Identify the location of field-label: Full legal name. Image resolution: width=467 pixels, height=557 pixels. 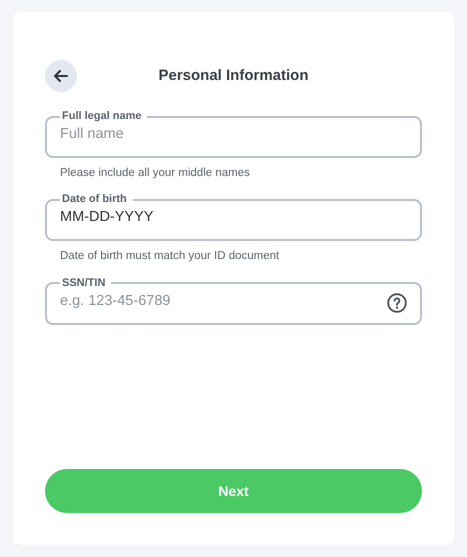
(101, 116).